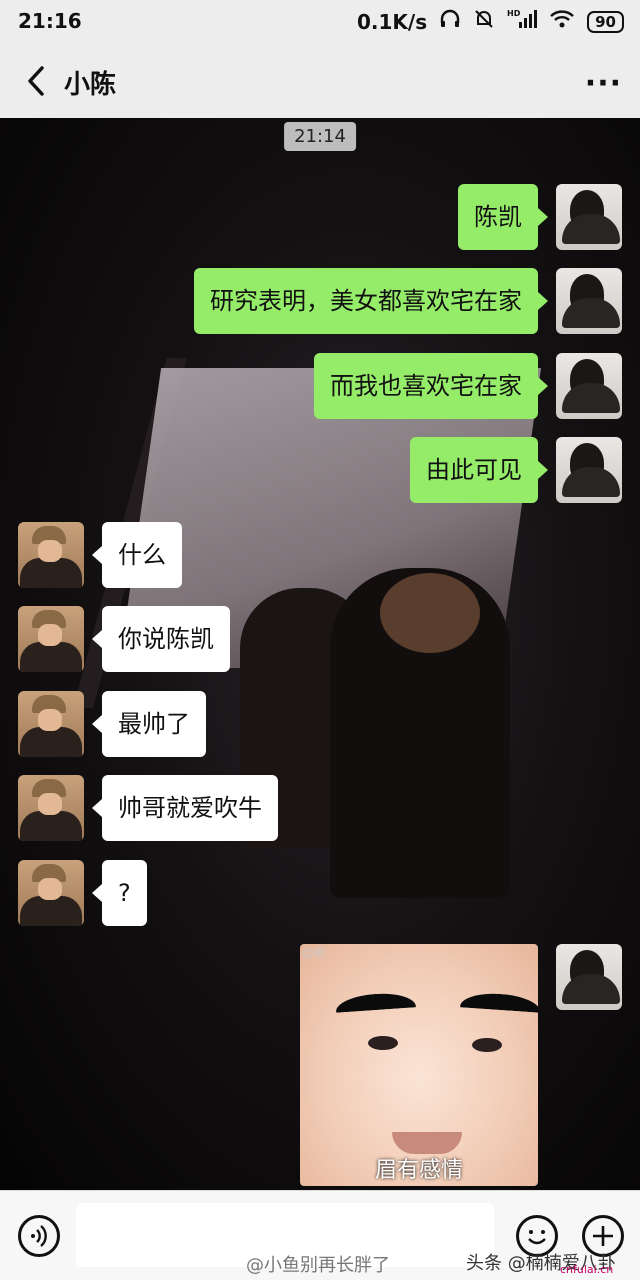  I want to click on message-row: 研究表明，美女都喜欢宅在家, so click(408, 301).